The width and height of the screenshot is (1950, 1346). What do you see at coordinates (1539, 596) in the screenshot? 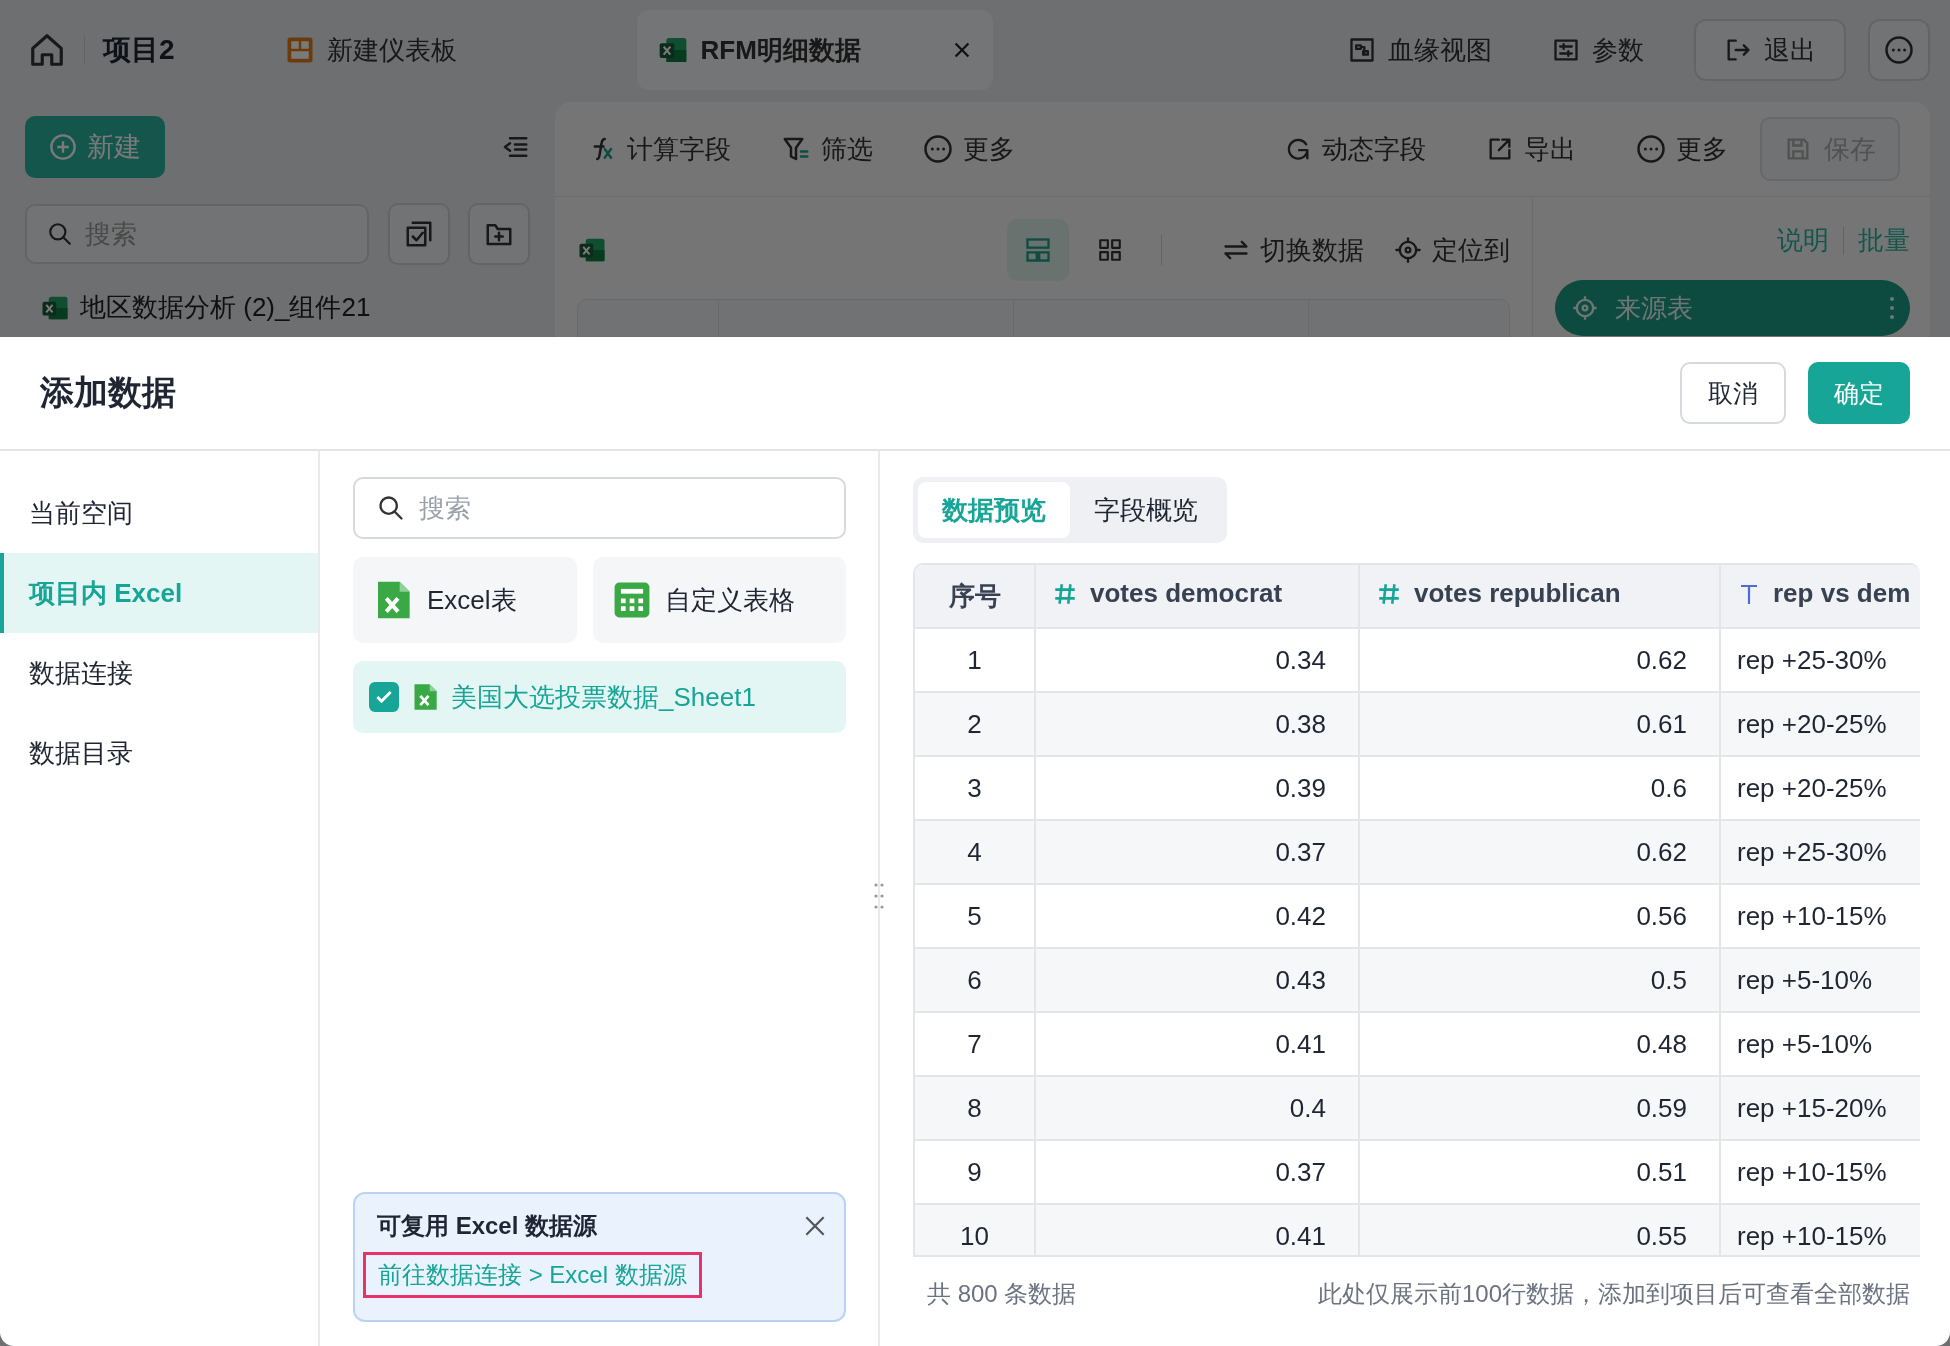
I see `column-header: votes republican` at bounding box center [1539, 596].